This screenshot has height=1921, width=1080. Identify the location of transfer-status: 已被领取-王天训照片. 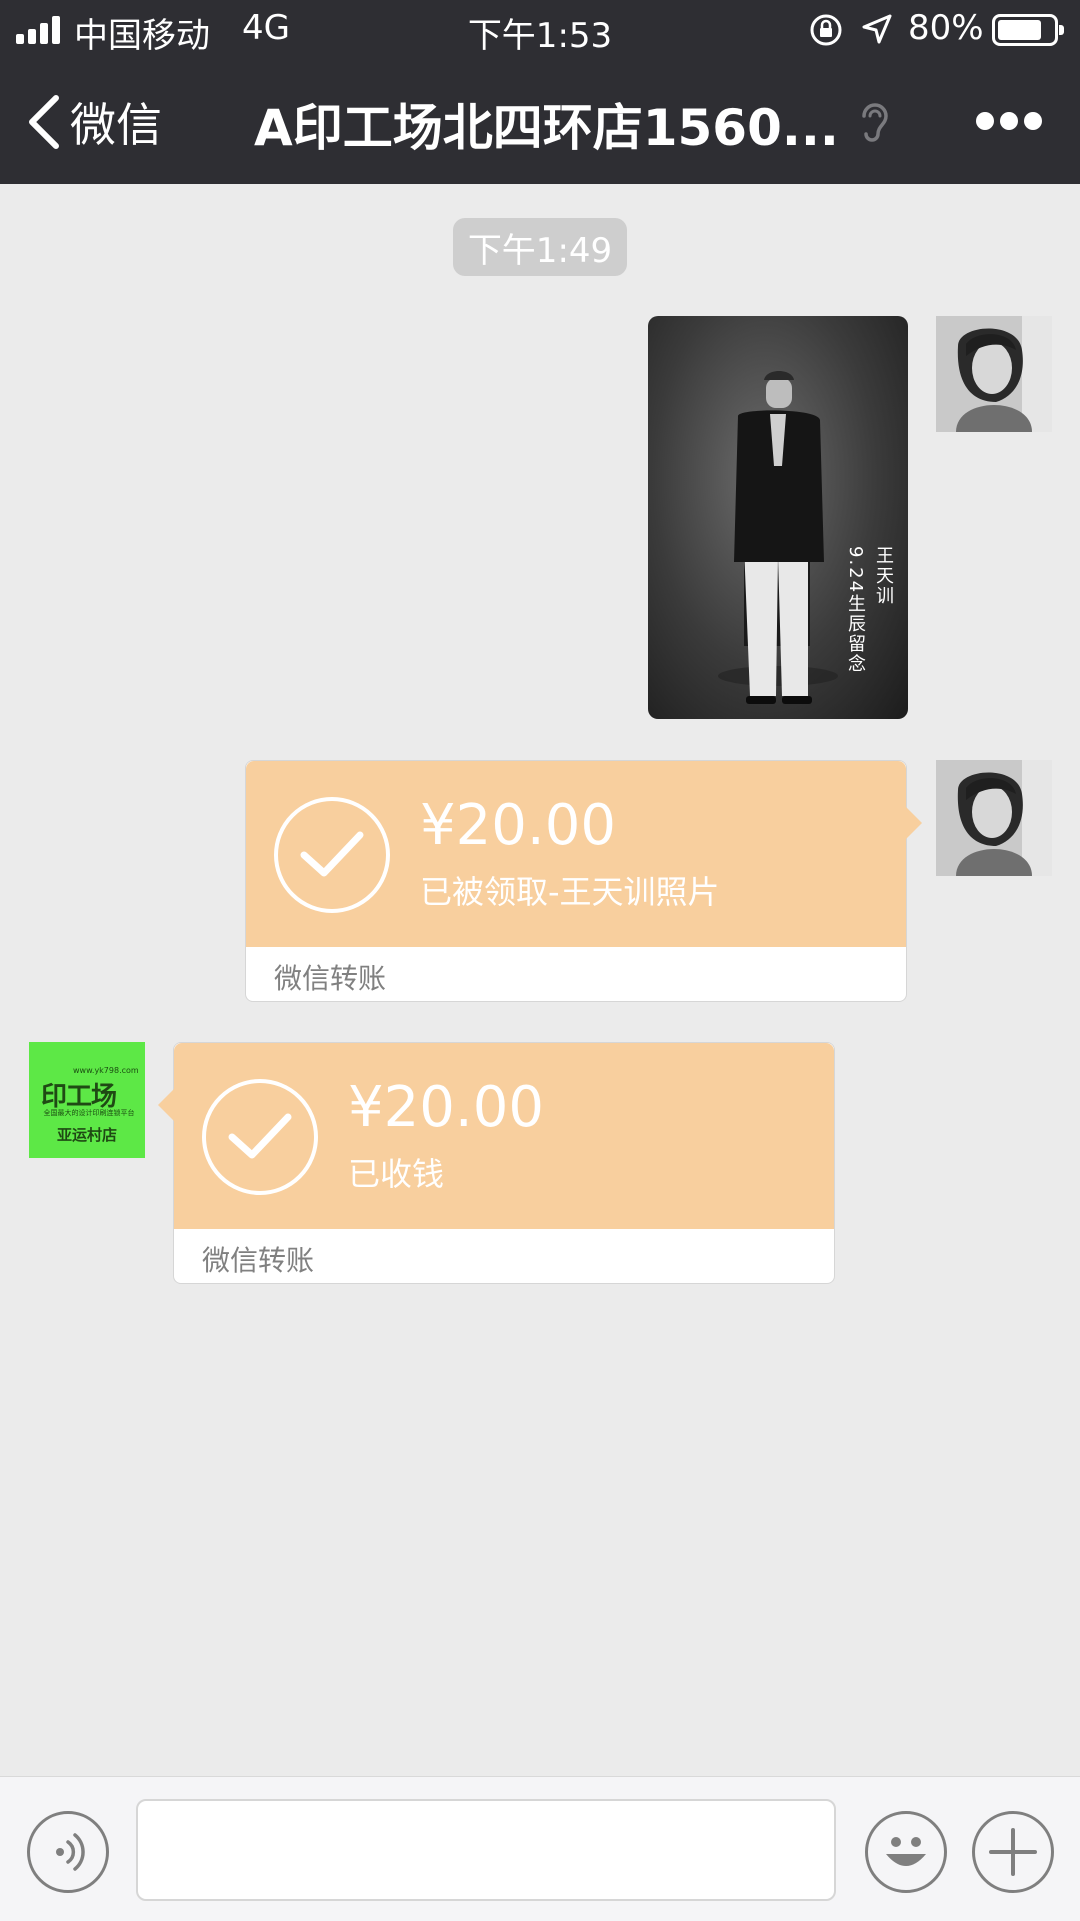
(570, 892).